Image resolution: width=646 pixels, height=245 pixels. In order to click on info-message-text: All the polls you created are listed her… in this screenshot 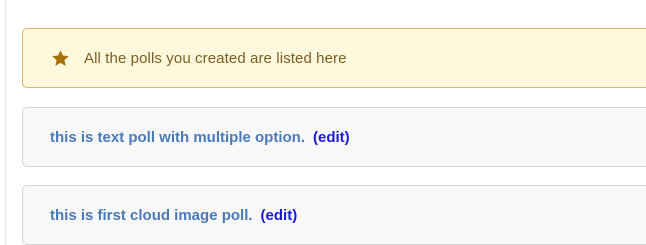, I will do `click(215, 58)`.